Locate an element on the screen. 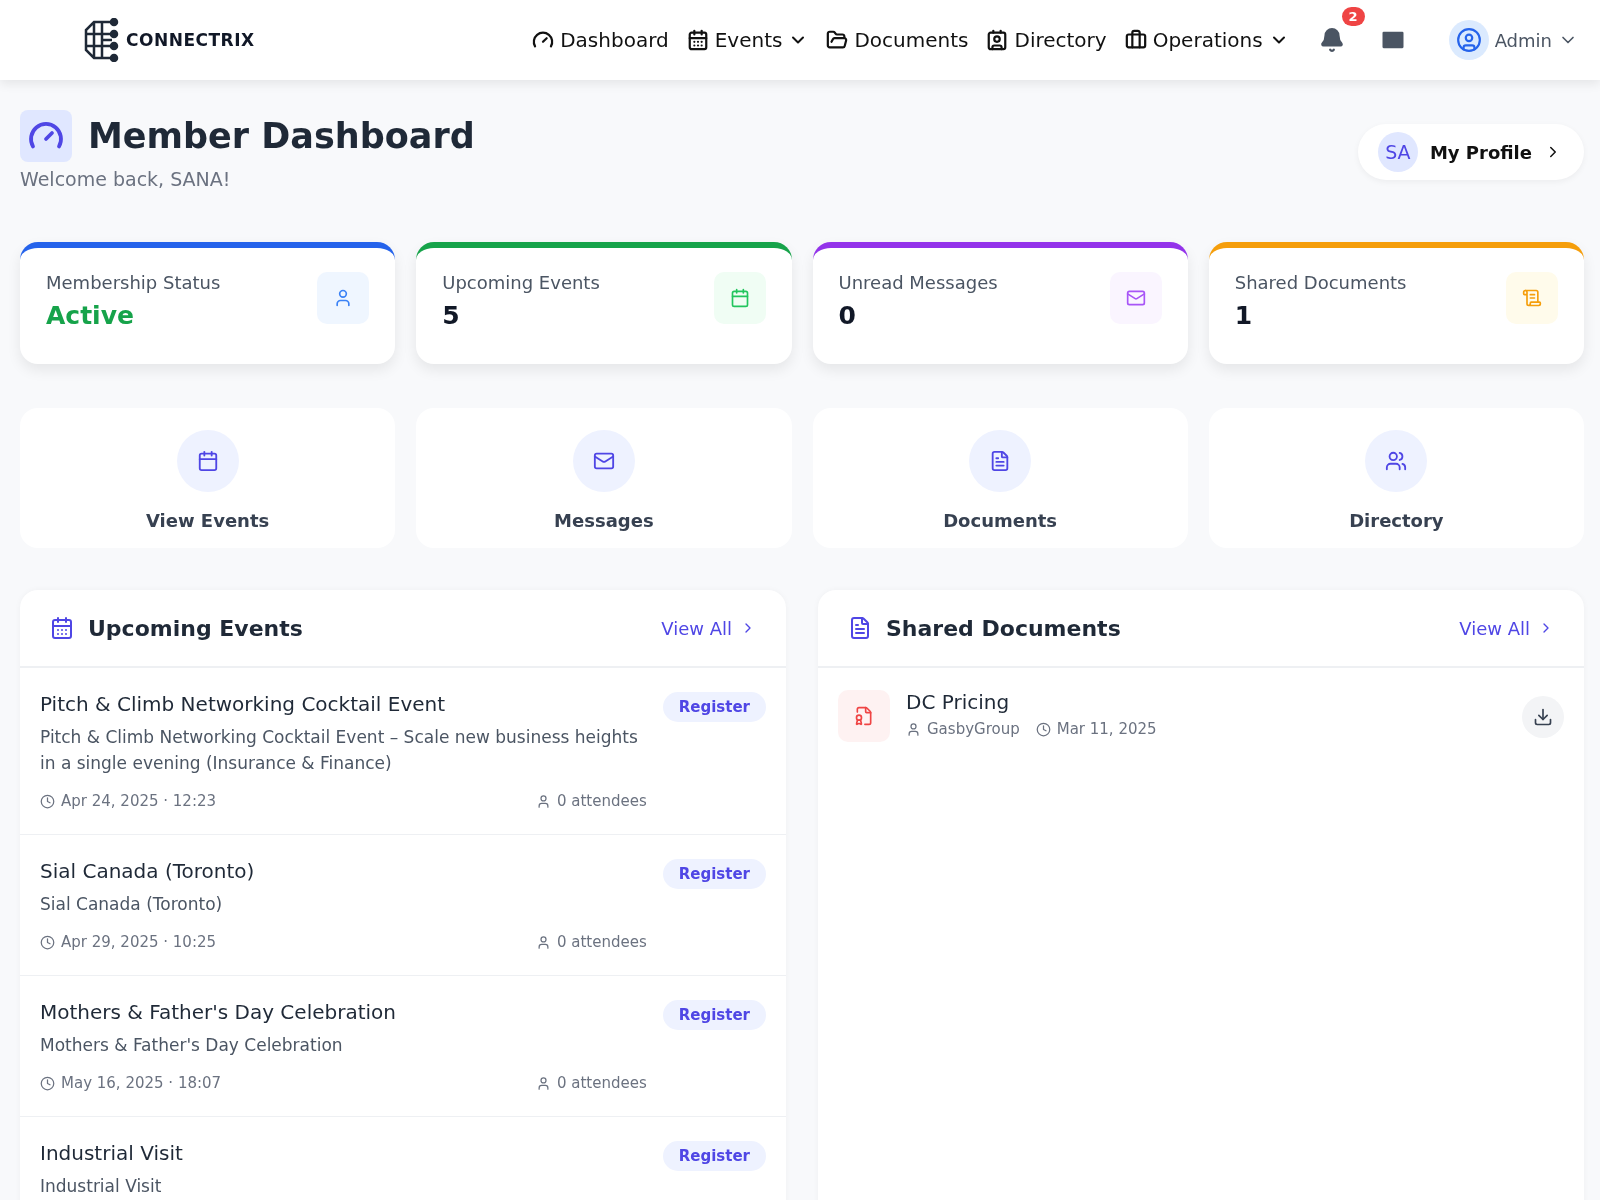  logo-icon is located at coordinates (101, 40).